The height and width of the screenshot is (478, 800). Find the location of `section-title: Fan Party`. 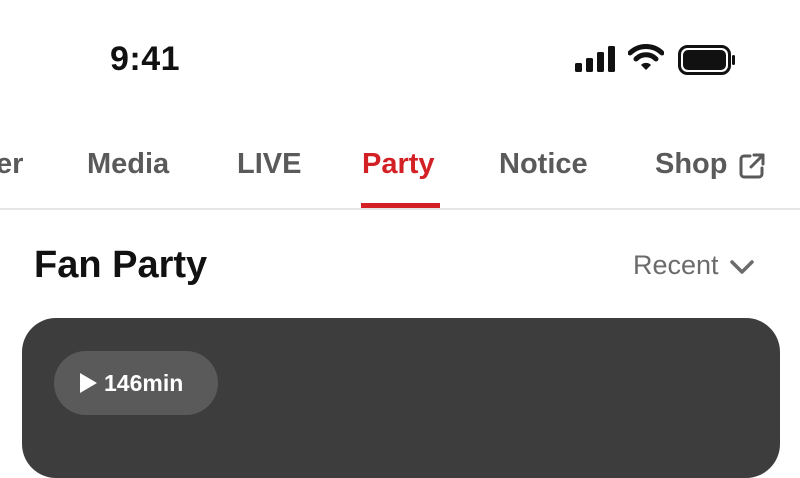

section-title: Fan Party is located at coordinates (121, 265).